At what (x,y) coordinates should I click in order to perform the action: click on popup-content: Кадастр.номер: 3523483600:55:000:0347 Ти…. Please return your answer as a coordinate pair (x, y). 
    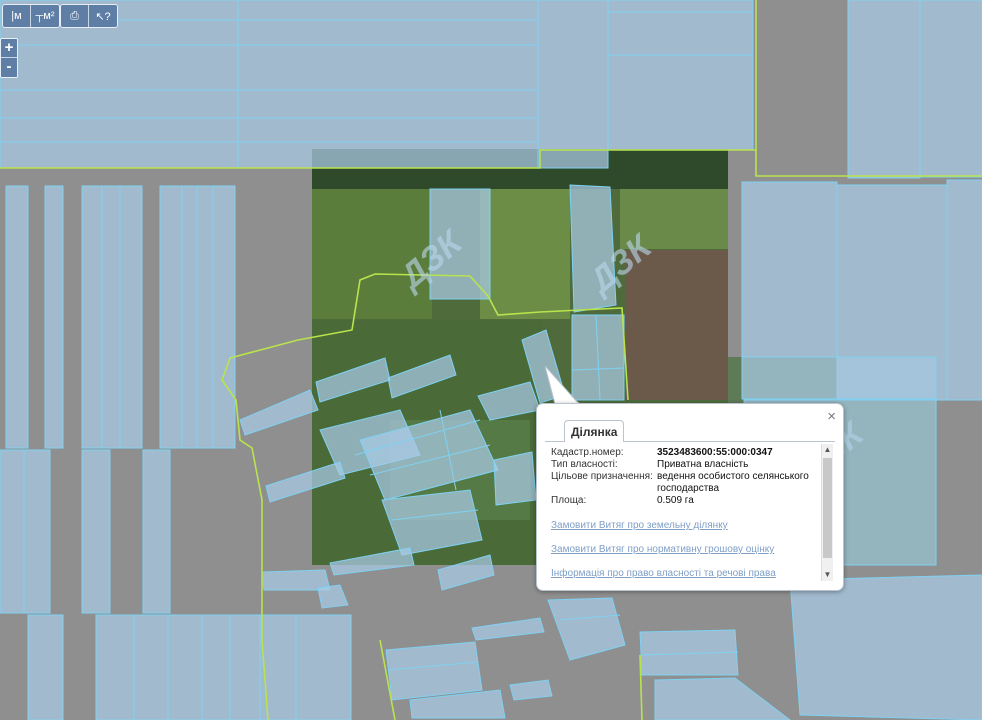
    Looking at the image, I should click on (689, 512).